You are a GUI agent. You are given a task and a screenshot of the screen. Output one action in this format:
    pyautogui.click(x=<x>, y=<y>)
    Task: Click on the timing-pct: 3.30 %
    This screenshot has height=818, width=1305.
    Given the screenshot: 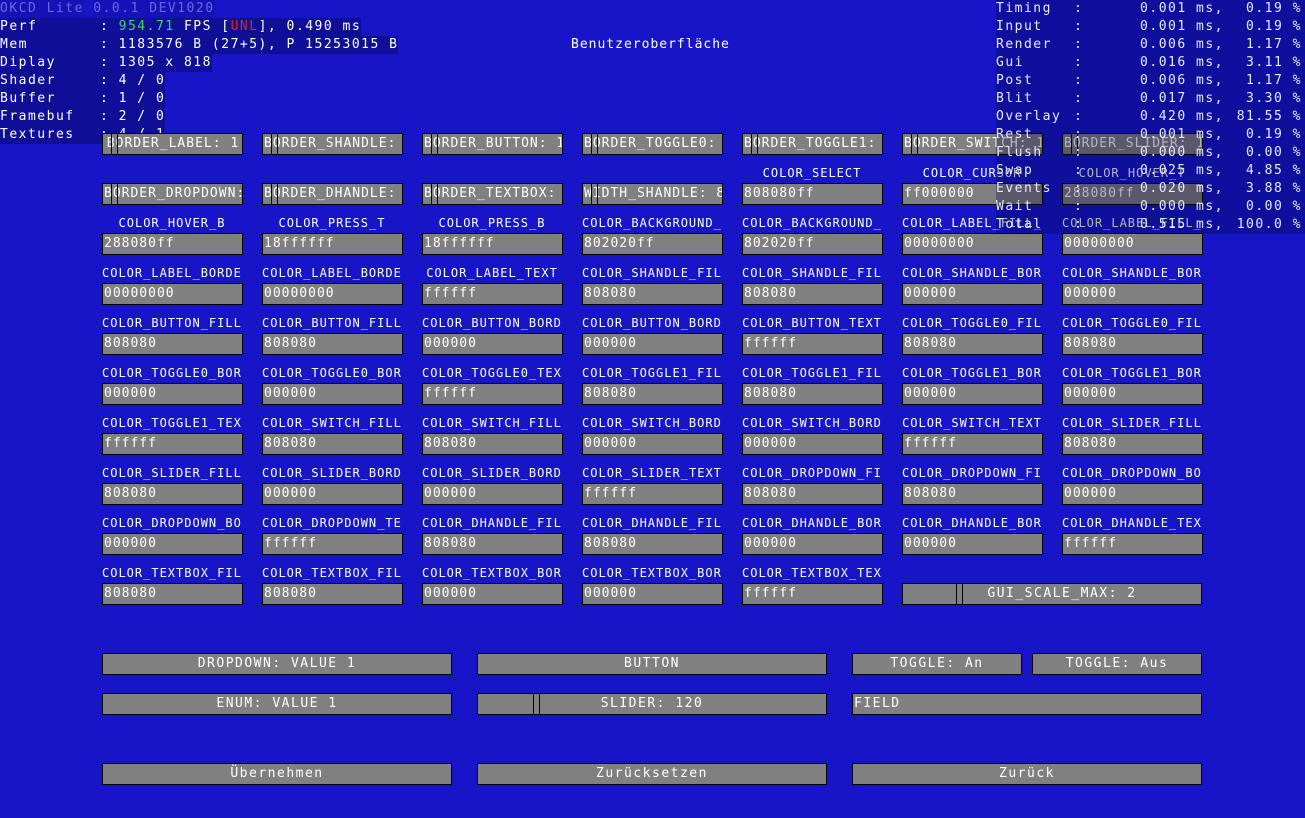 What is the action you would take?
    pyautogui.click(x=1274, y=98)
    